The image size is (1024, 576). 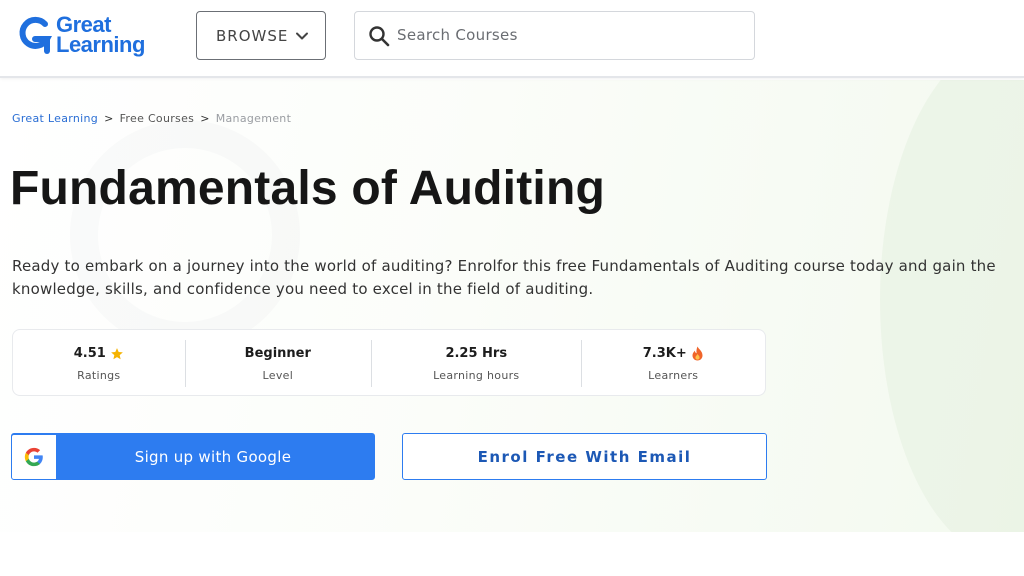 What do you see at coordinates (673, 375) in the screenshot?
I see `learners-label: Learners` at bounding box center [673, 375].